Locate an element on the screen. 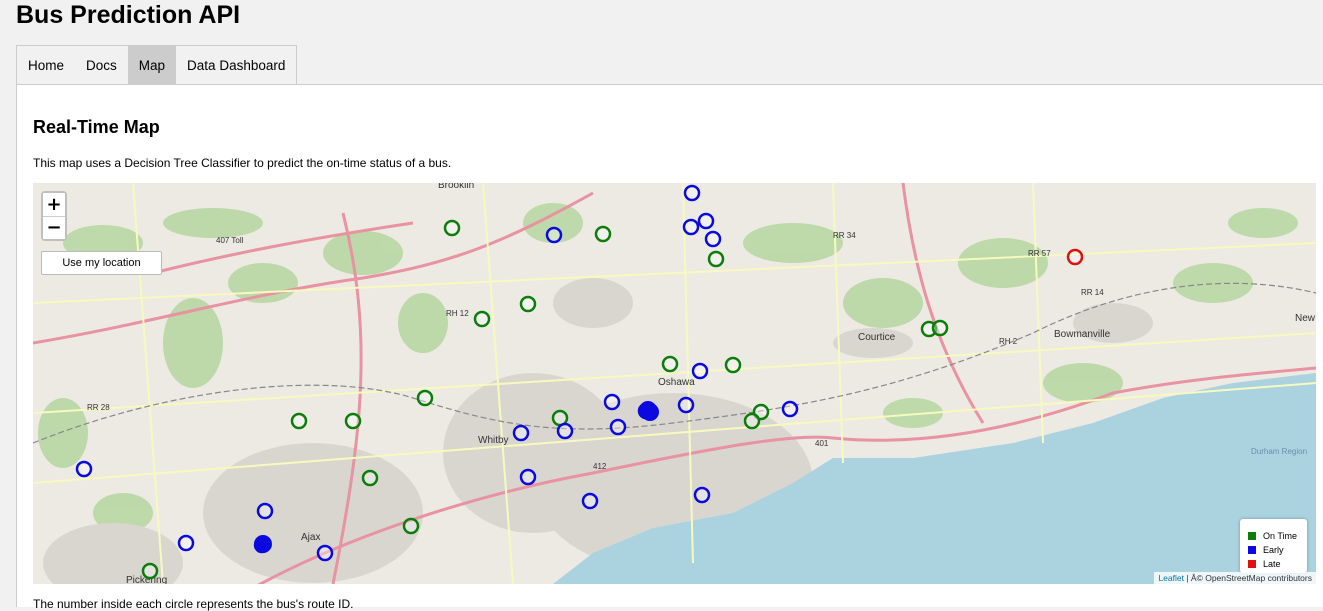  place-label-oshawa: Oshawa is located at coordinates (676, 382).